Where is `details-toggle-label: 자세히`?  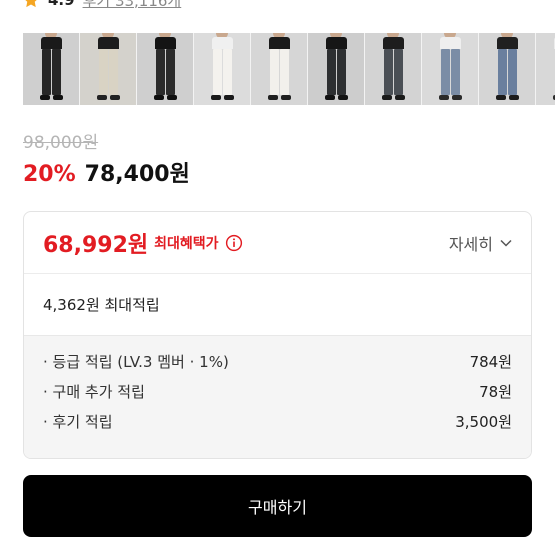 details-toggle-label: 자세히 is located at coordinates (470, 244).